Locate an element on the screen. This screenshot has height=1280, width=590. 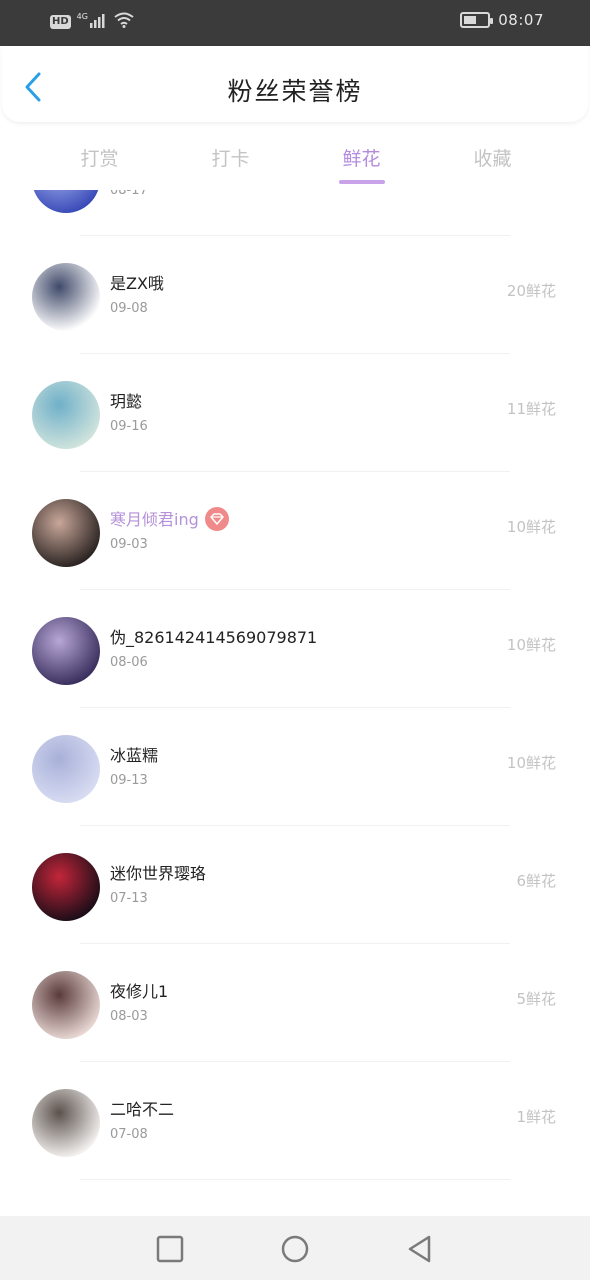
fan-row: 雪辰星08-1720鲜花 is located at coordinates (295, 213).